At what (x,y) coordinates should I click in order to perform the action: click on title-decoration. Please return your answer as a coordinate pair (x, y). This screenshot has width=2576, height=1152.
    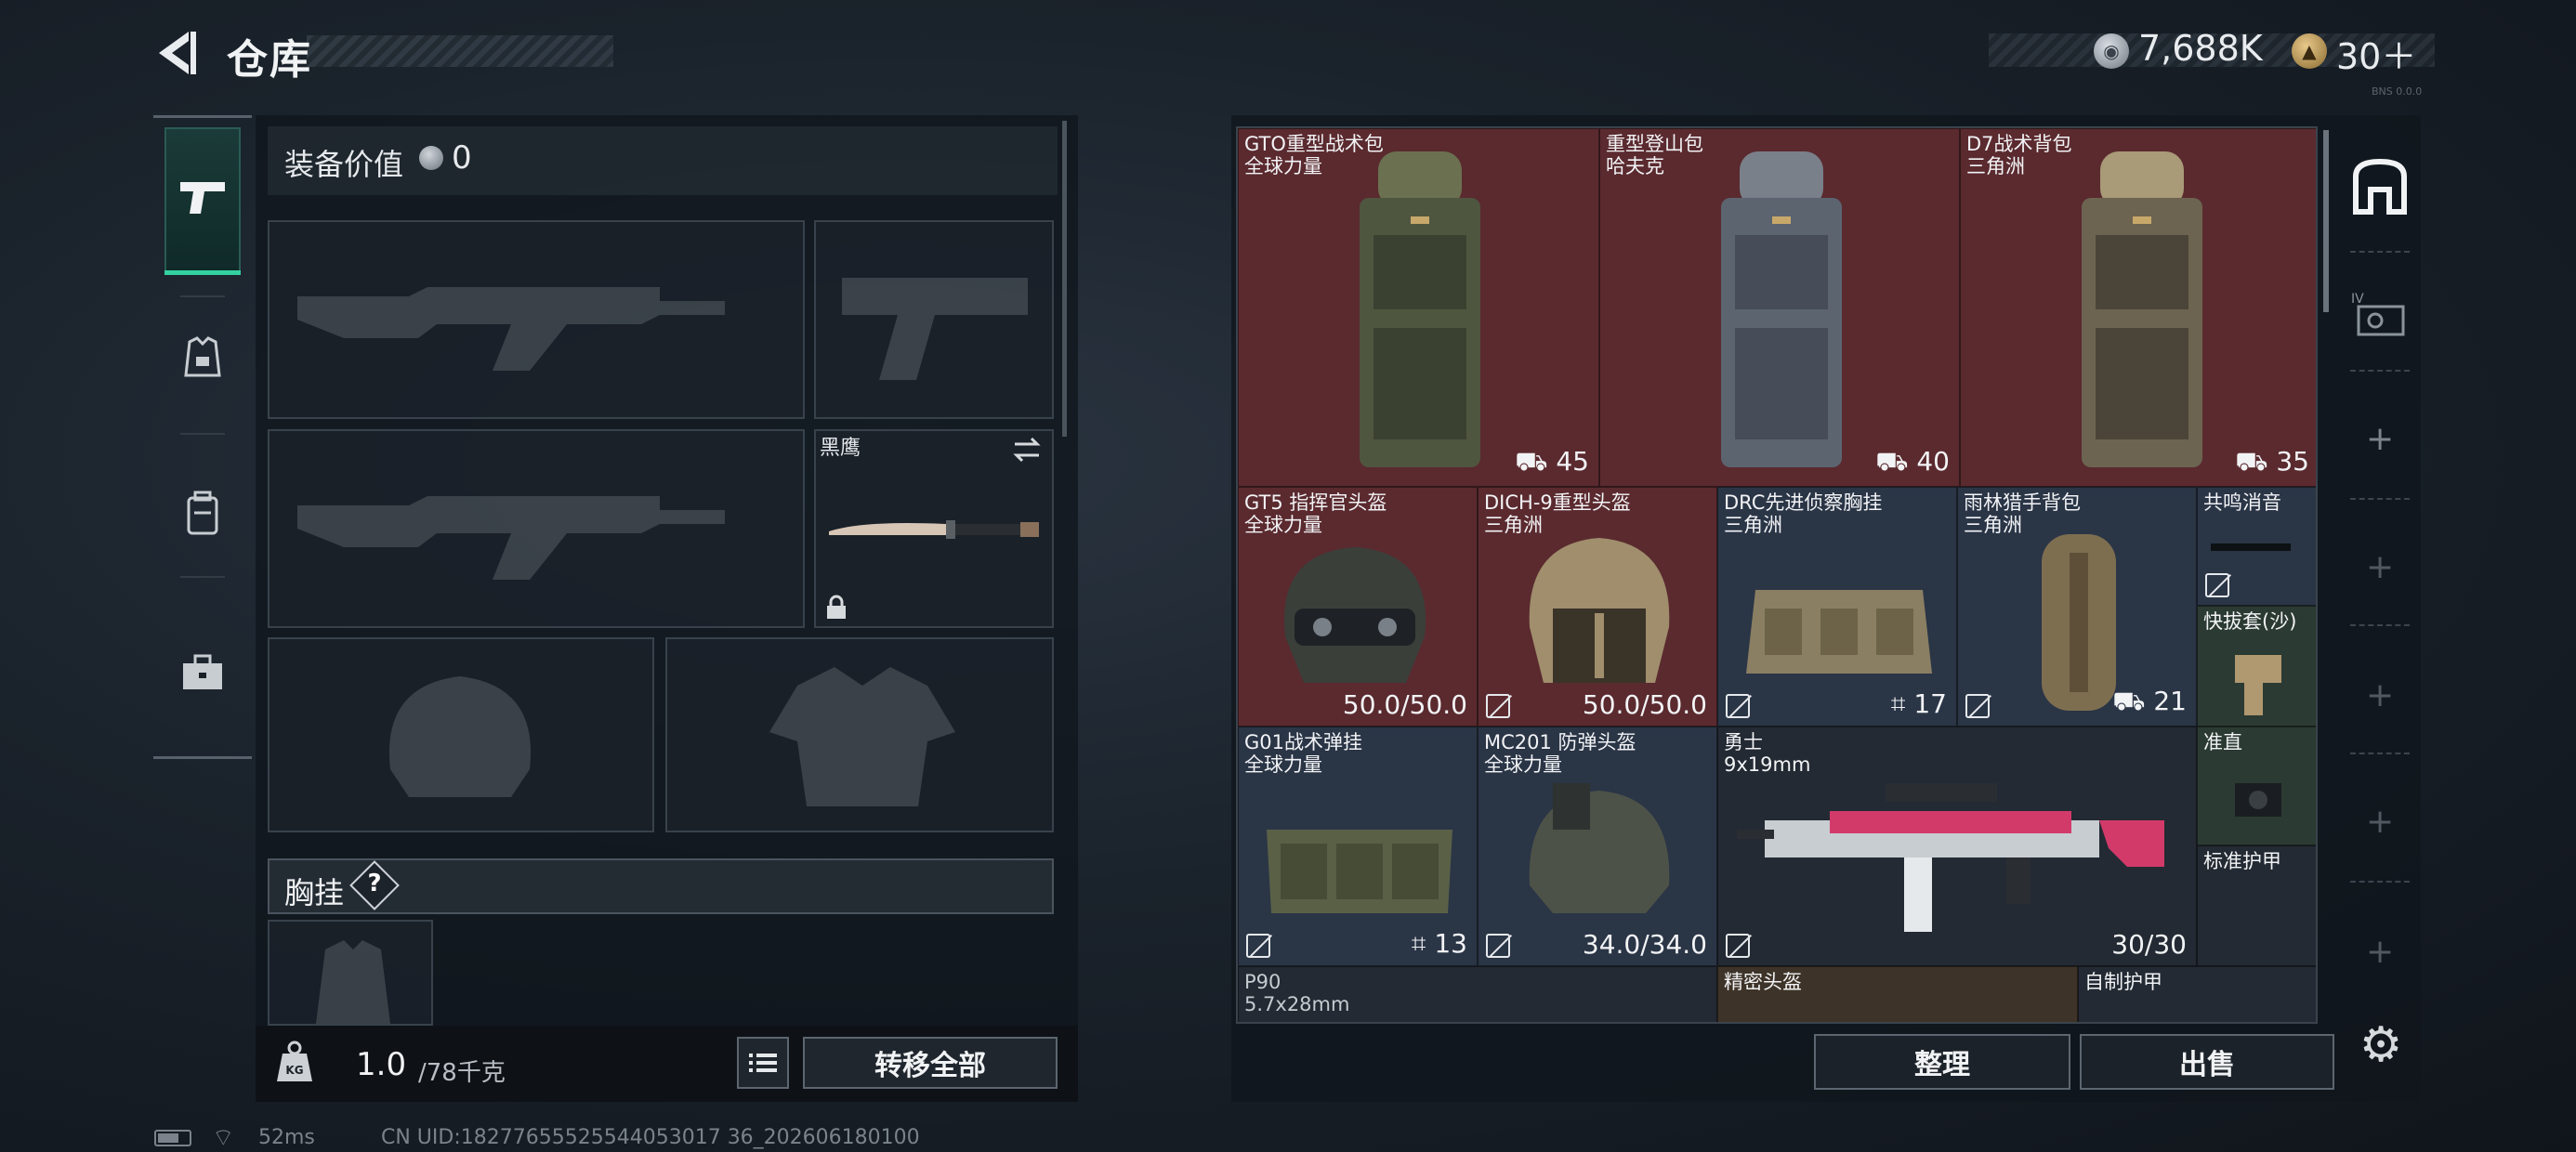
    Looking at the image, I should click on (460, 51).